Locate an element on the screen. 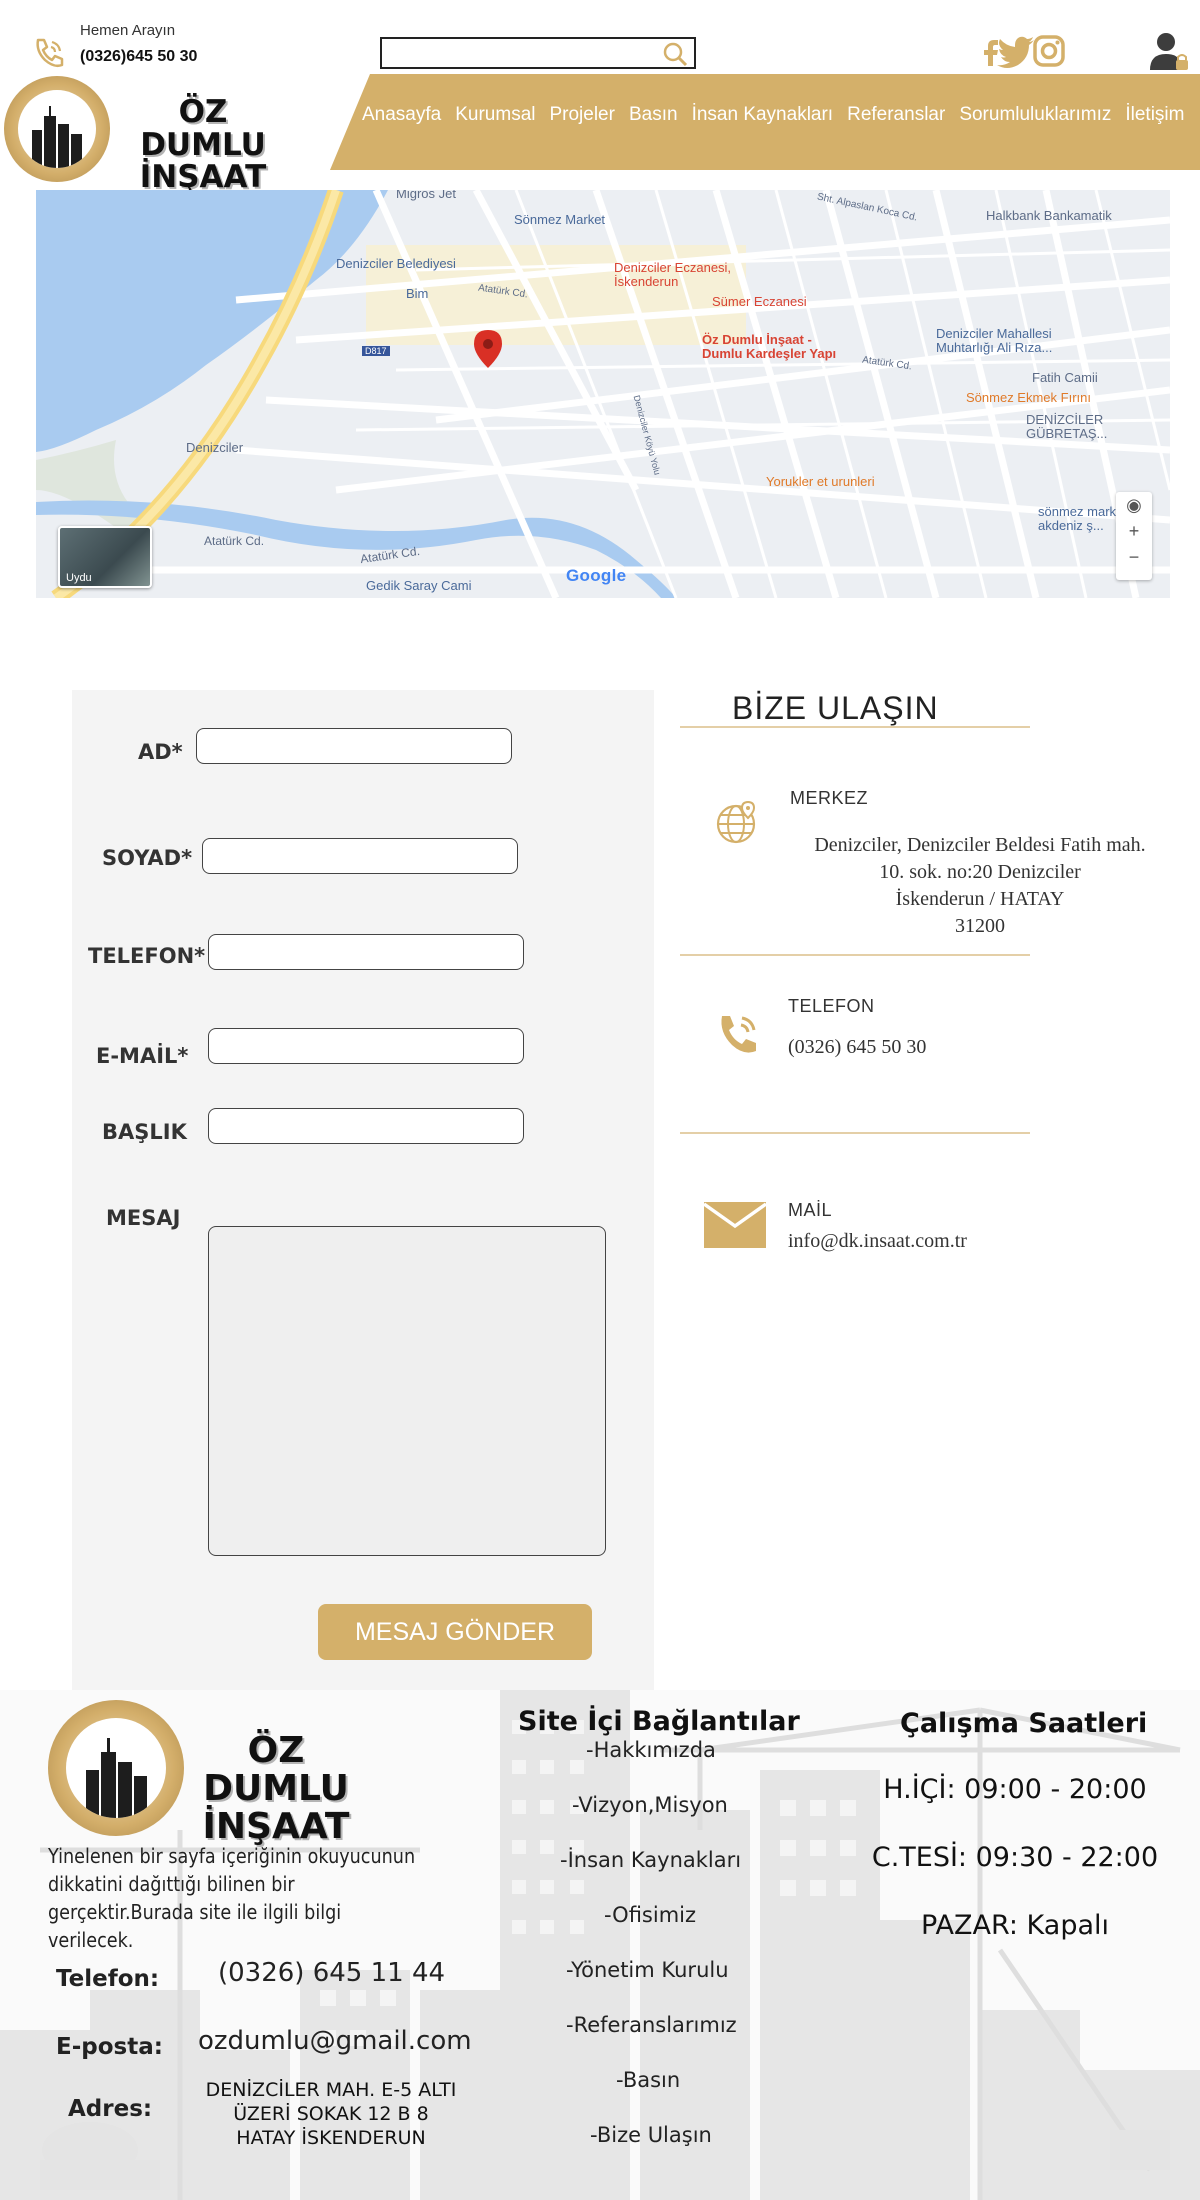  footer-address-line-3: HATAY İSKENDERUN is located at coordinates (331, 2138).